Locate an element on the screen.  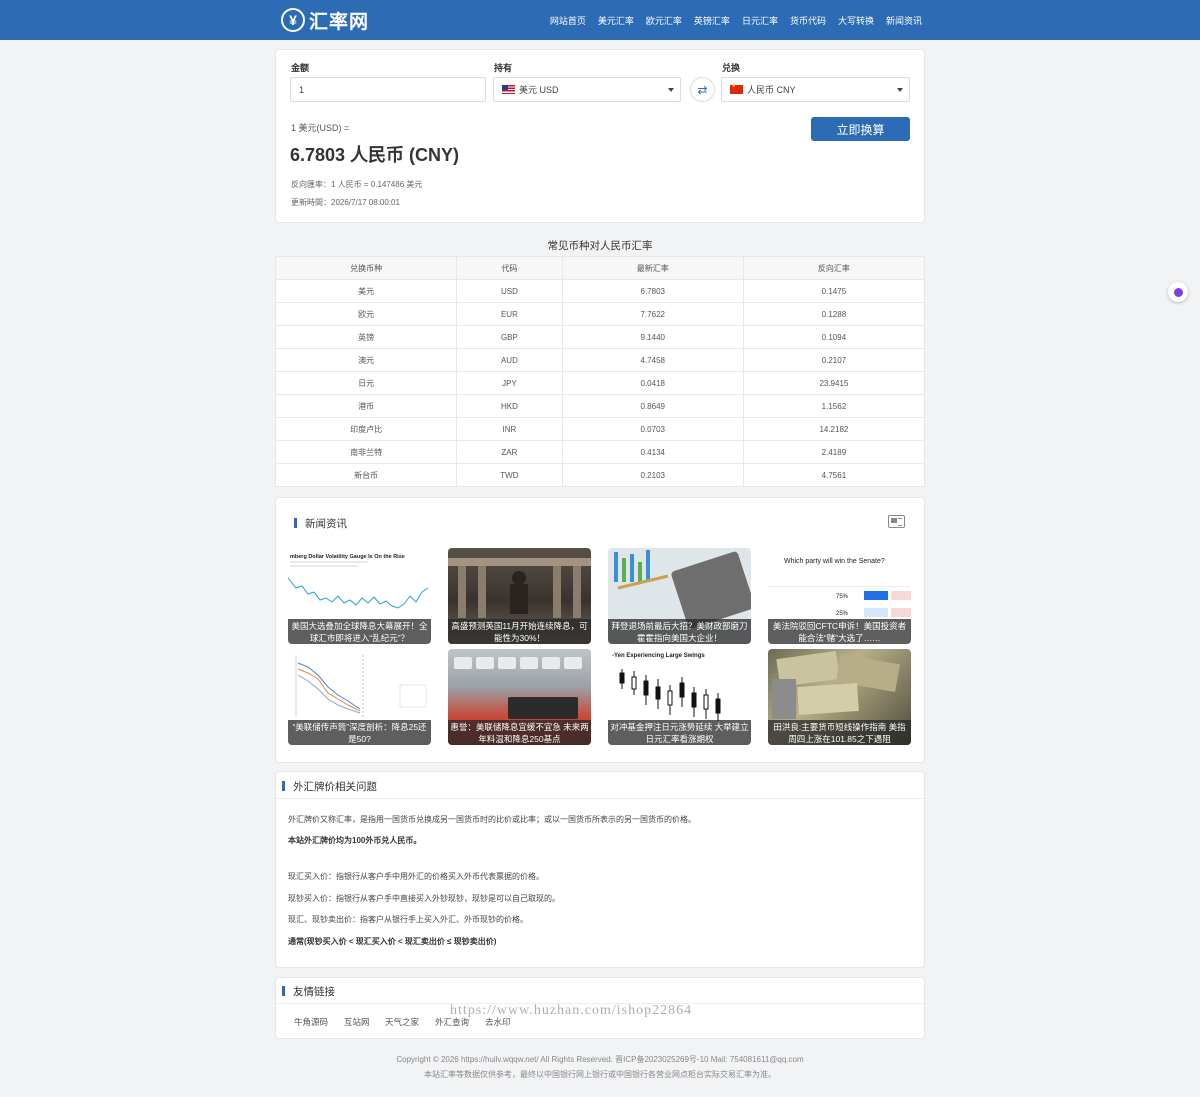
cell-currency: 日元 is located at coordinates (366, 383).